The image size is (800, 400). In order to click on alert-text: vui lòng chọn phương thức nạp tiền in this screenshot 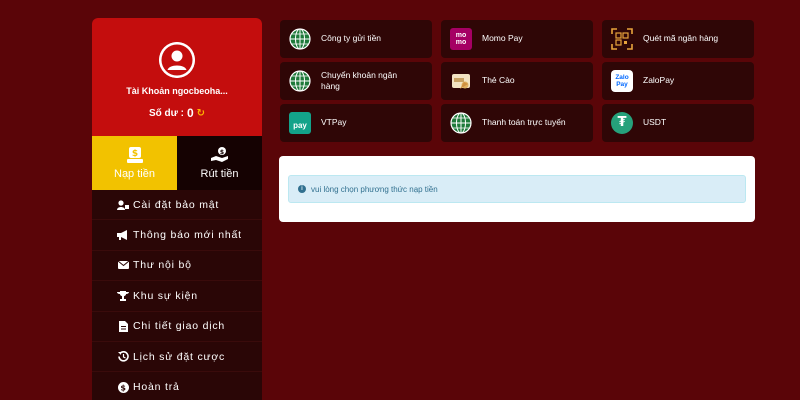, I will do `click(374, 189)`.